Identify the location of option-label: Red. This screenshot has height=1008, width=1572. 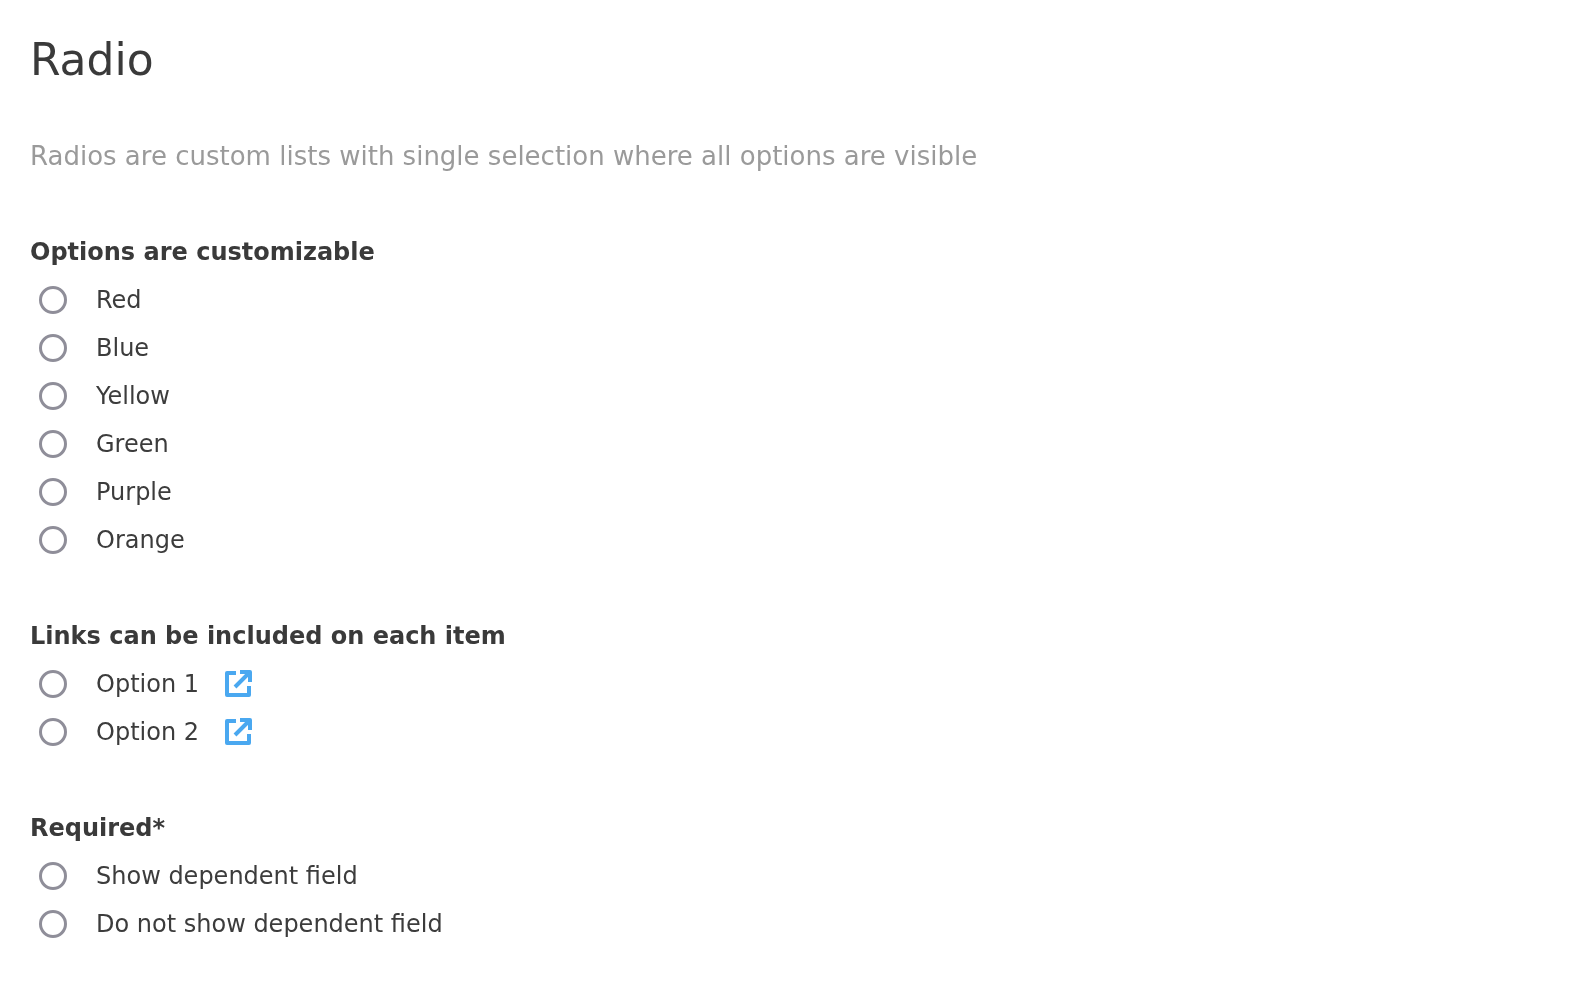
(119, 300).